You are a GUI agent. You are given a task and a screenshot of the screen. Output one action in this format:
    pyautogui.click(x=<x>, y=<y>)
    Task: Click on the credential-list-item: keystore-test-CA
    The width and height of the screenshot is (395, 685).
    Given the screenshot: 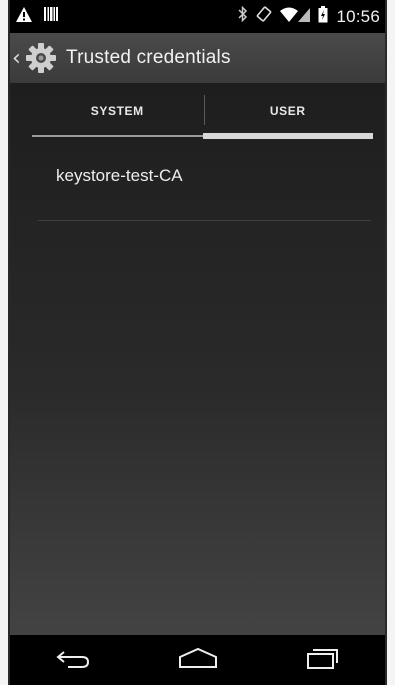 What is the action you would take?
    pyautogui.click(x=204, y=180)
    